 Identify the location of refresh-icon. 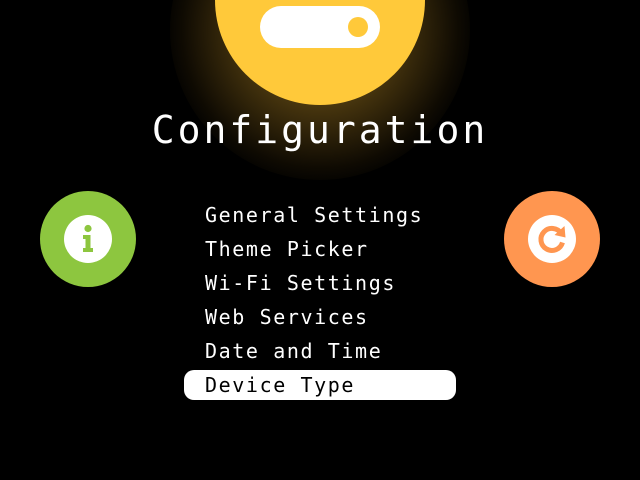
(552, 239).